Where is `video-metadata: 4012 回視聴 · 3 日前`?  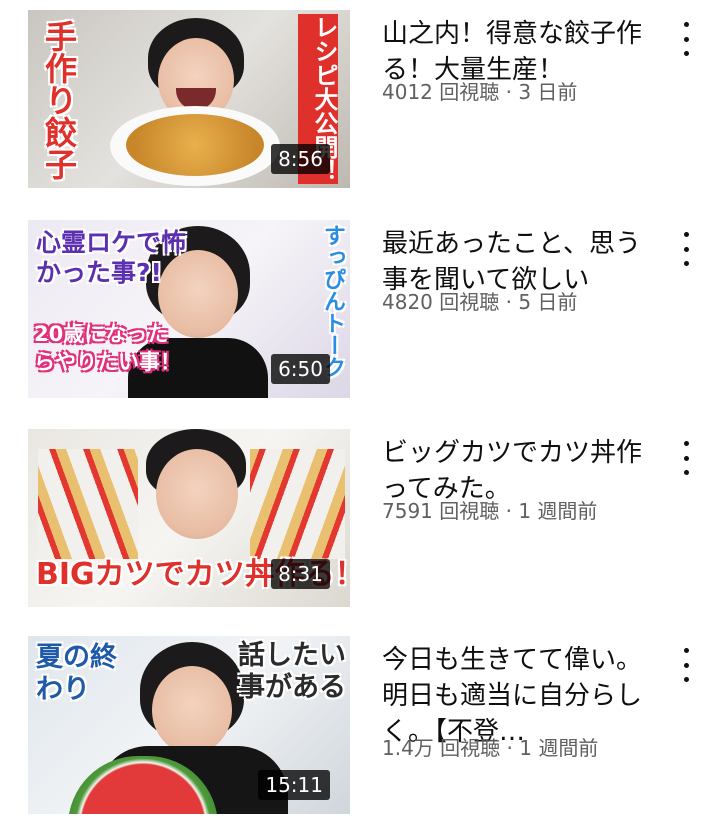
video-metadata: 4012 回視聴 · 3 日前 is located at coordinates (480, 92).